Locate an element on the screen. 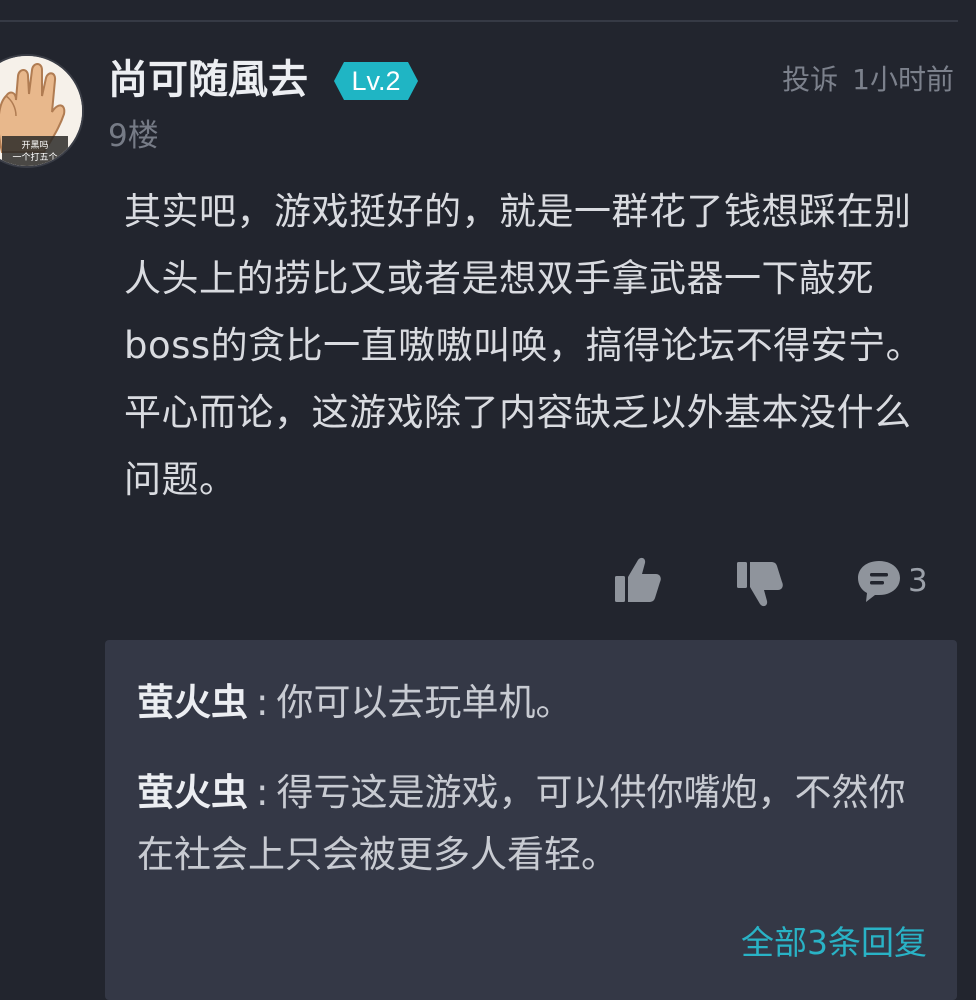 The image size is (976, 1000). dislike-button is located at coordinates (759, 586).